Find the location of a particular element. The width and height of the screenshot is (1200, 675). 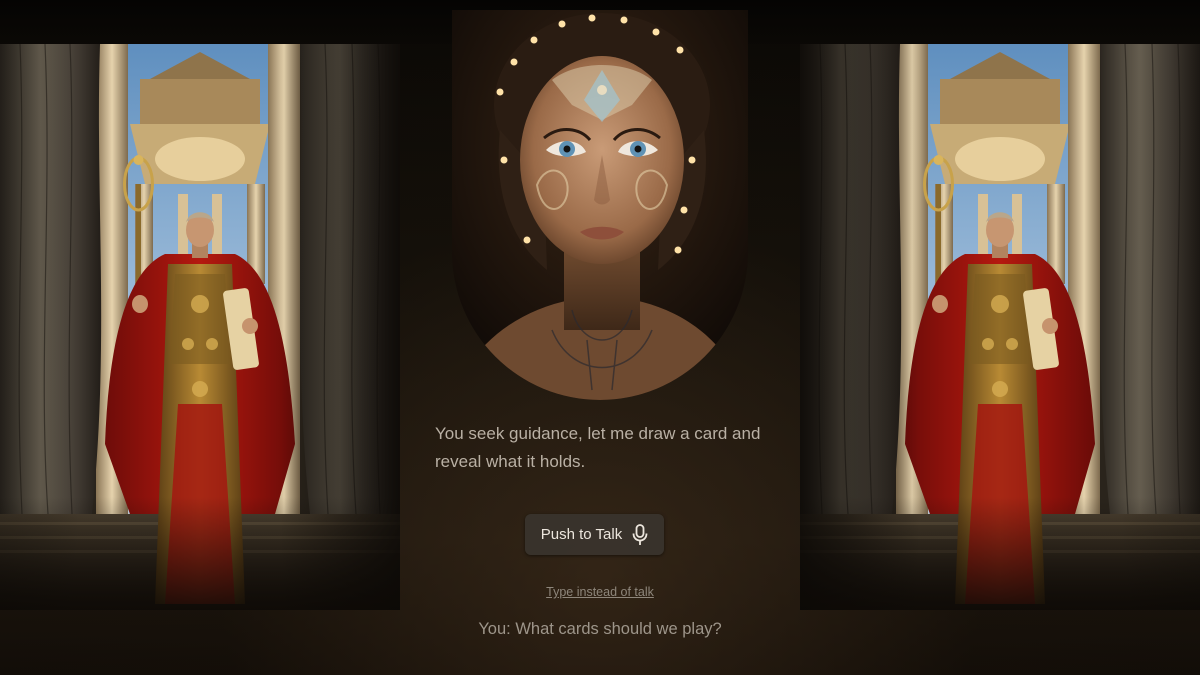

oracle-face-illustration is located at coordinates (600, 205).